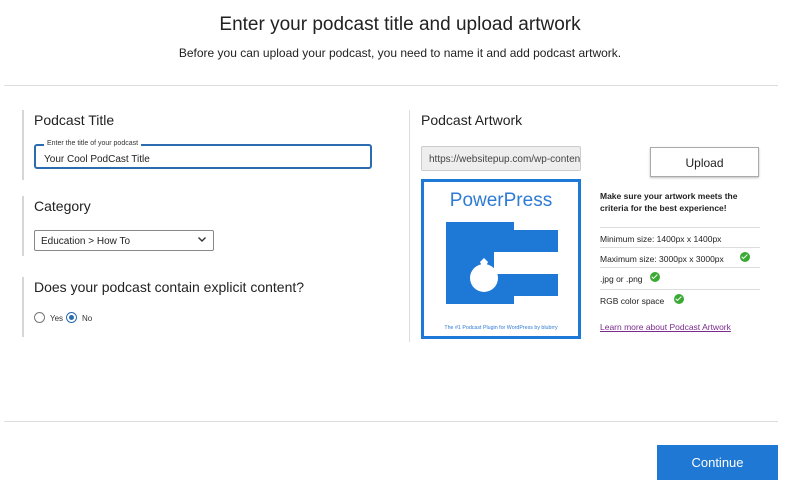  Describe the element at coordinates (502, 263) in the screenshot. I see `powerpress-plug-logo` at that location.